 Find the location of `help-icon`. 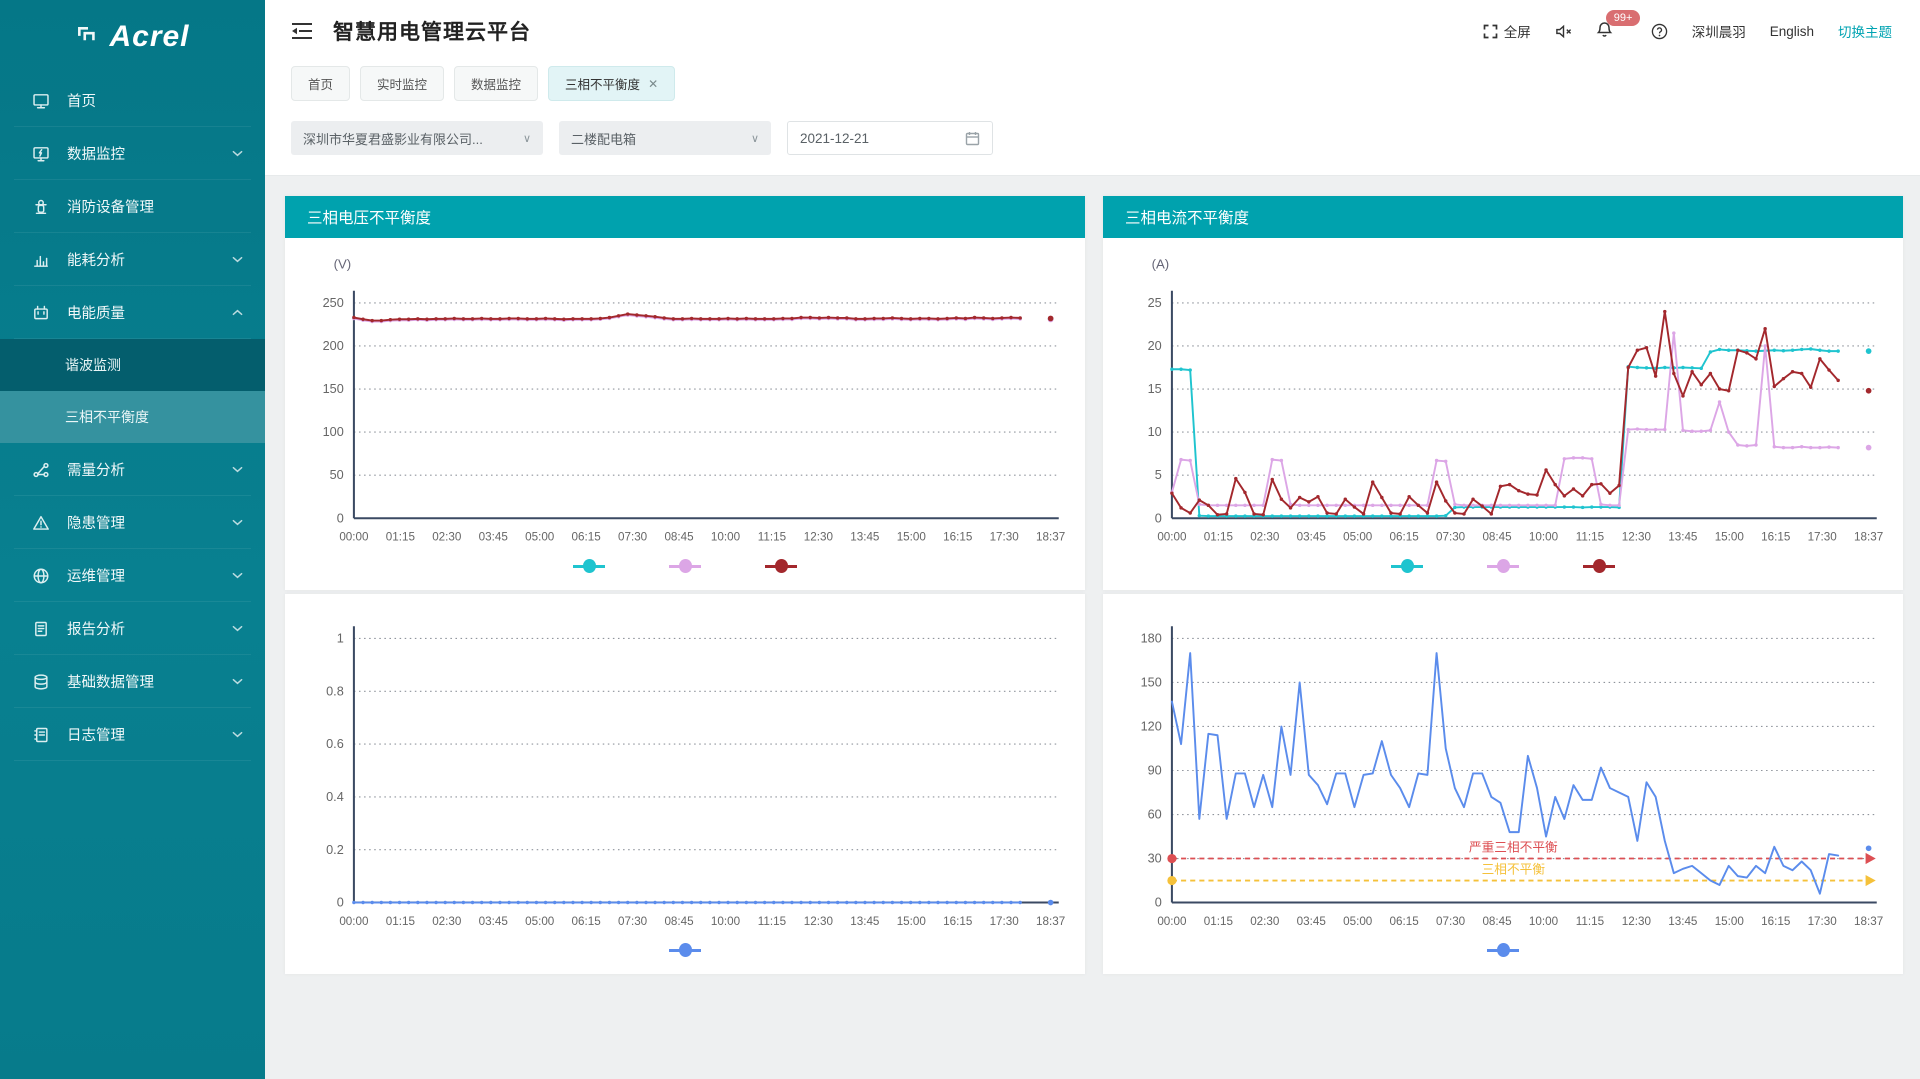

help-icon is located at coordinates (1659, 31).